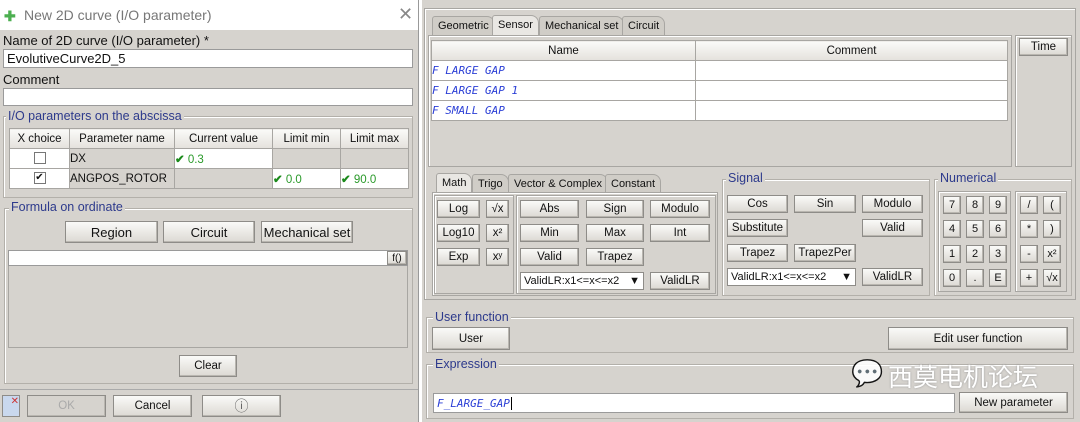  Describe the element at coordinates (515, 25) in the screenshot. I see `tab-sensor: Sensor` at that location.